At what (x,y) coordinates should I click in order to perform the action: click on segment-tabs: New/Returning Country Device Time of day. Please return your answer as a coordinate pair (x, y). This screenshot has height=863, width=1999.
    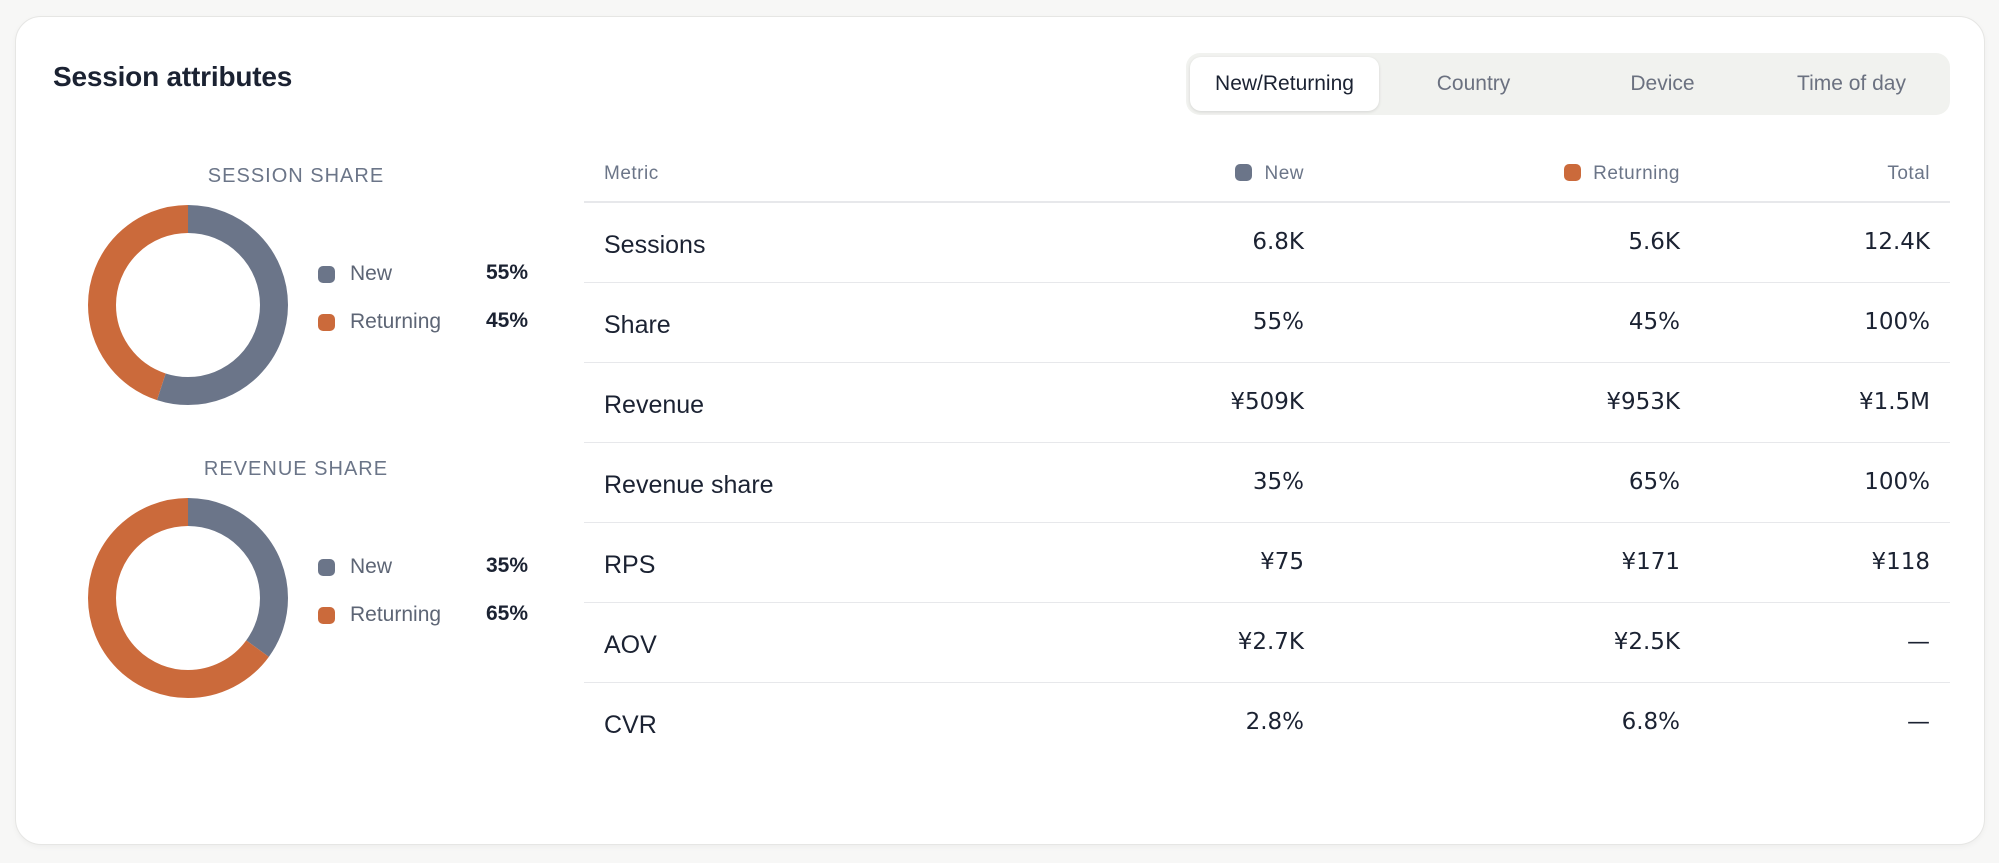
    Looking at the image, I should click on (1568, 84).